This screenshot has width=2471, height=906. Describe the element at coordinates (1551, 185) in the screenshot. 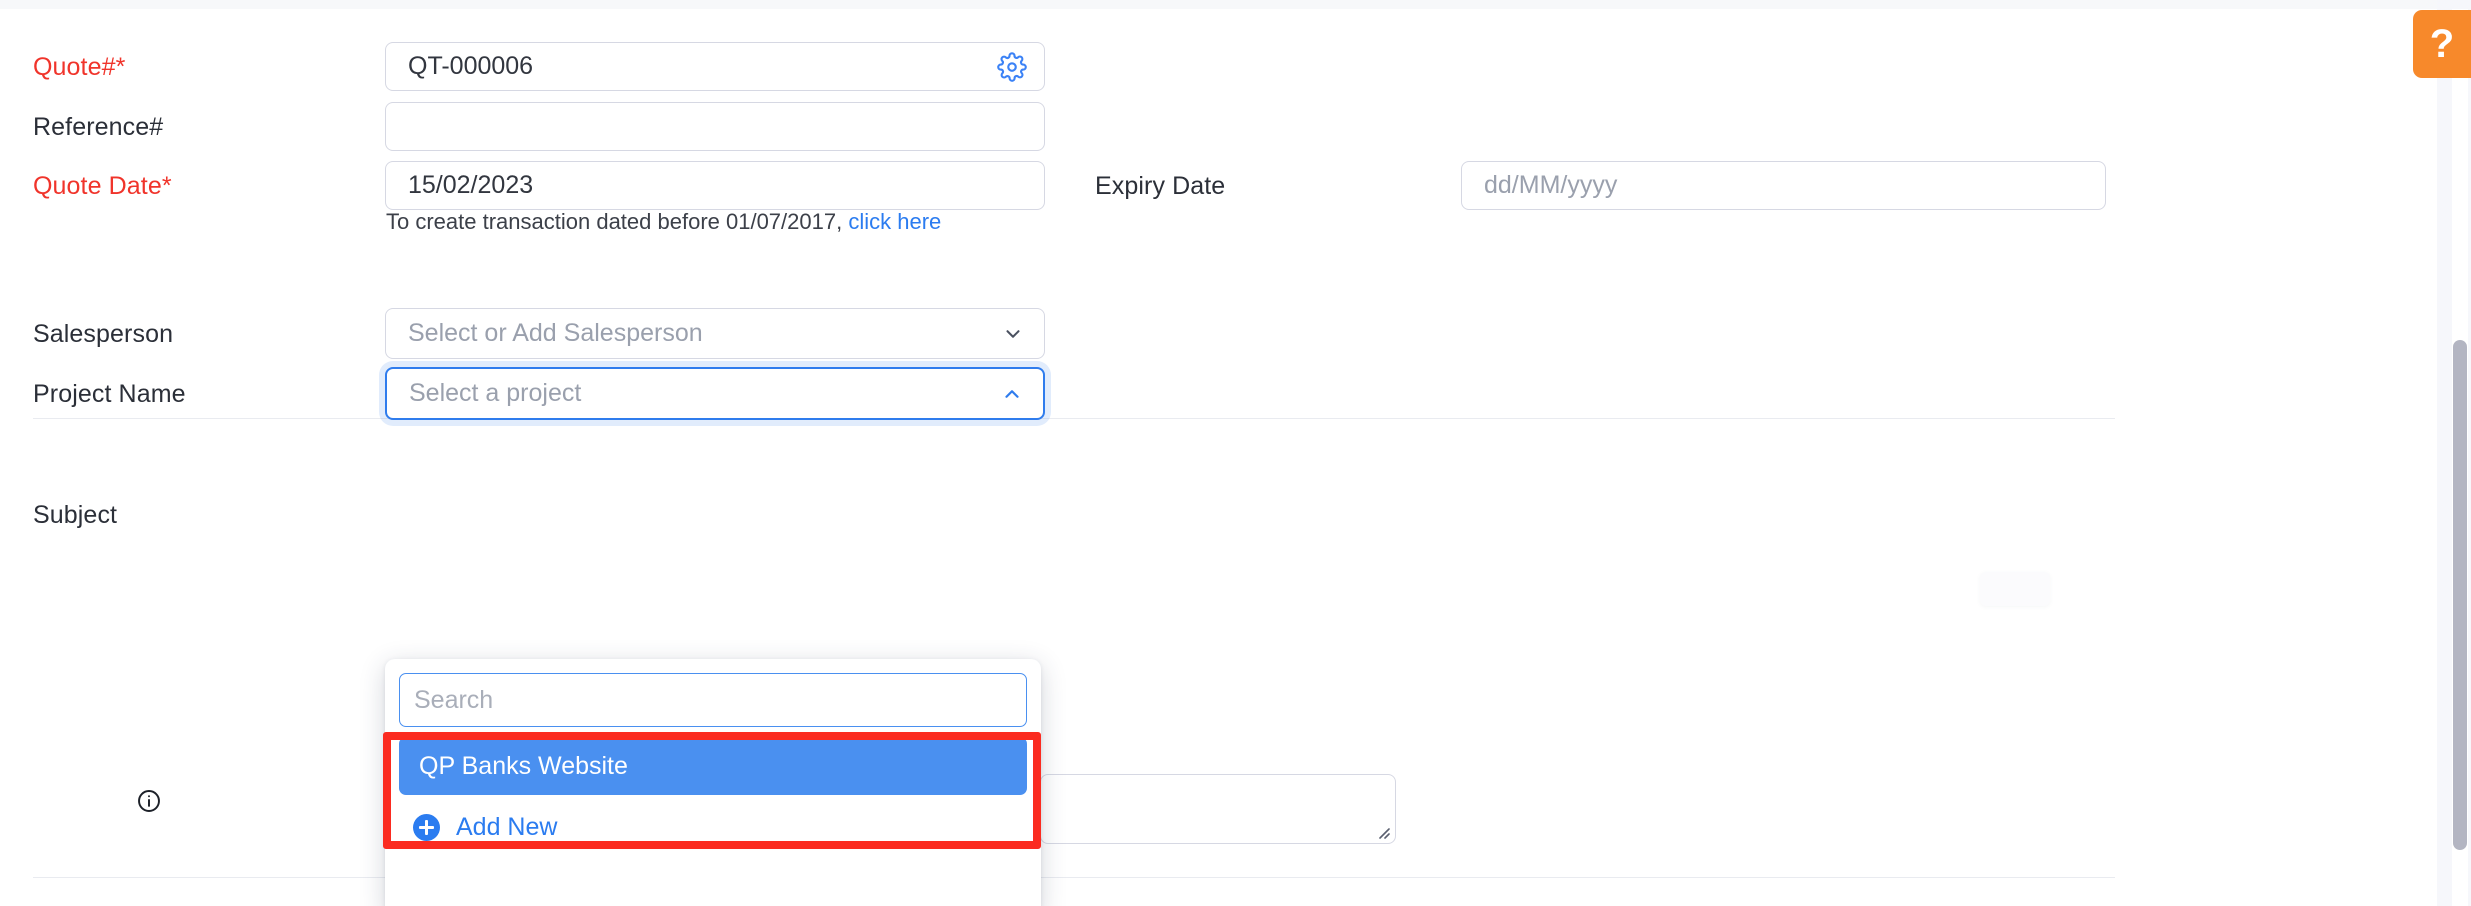

I see `expiry-date-placeholder: dd/MM/yyyy` at that location.